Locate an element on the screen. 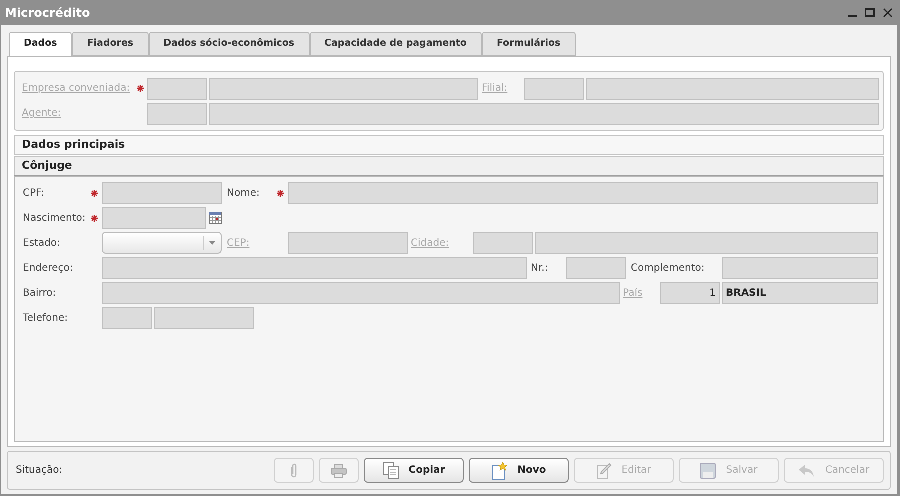 The width and height of the screenshot is (900, 496). tab: Capacidade de pagamento is located at coordinates (396, 44).